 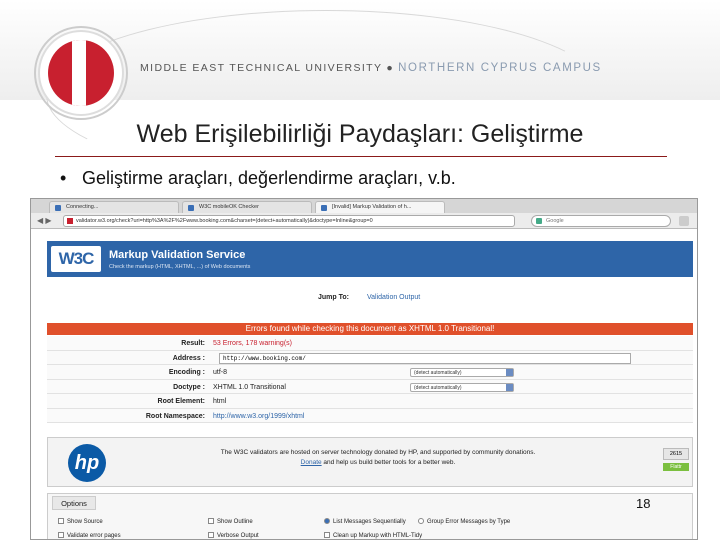 I want to click on table-row: Encoding : utf-8 (detect automatically), so click(x=370, y=372).